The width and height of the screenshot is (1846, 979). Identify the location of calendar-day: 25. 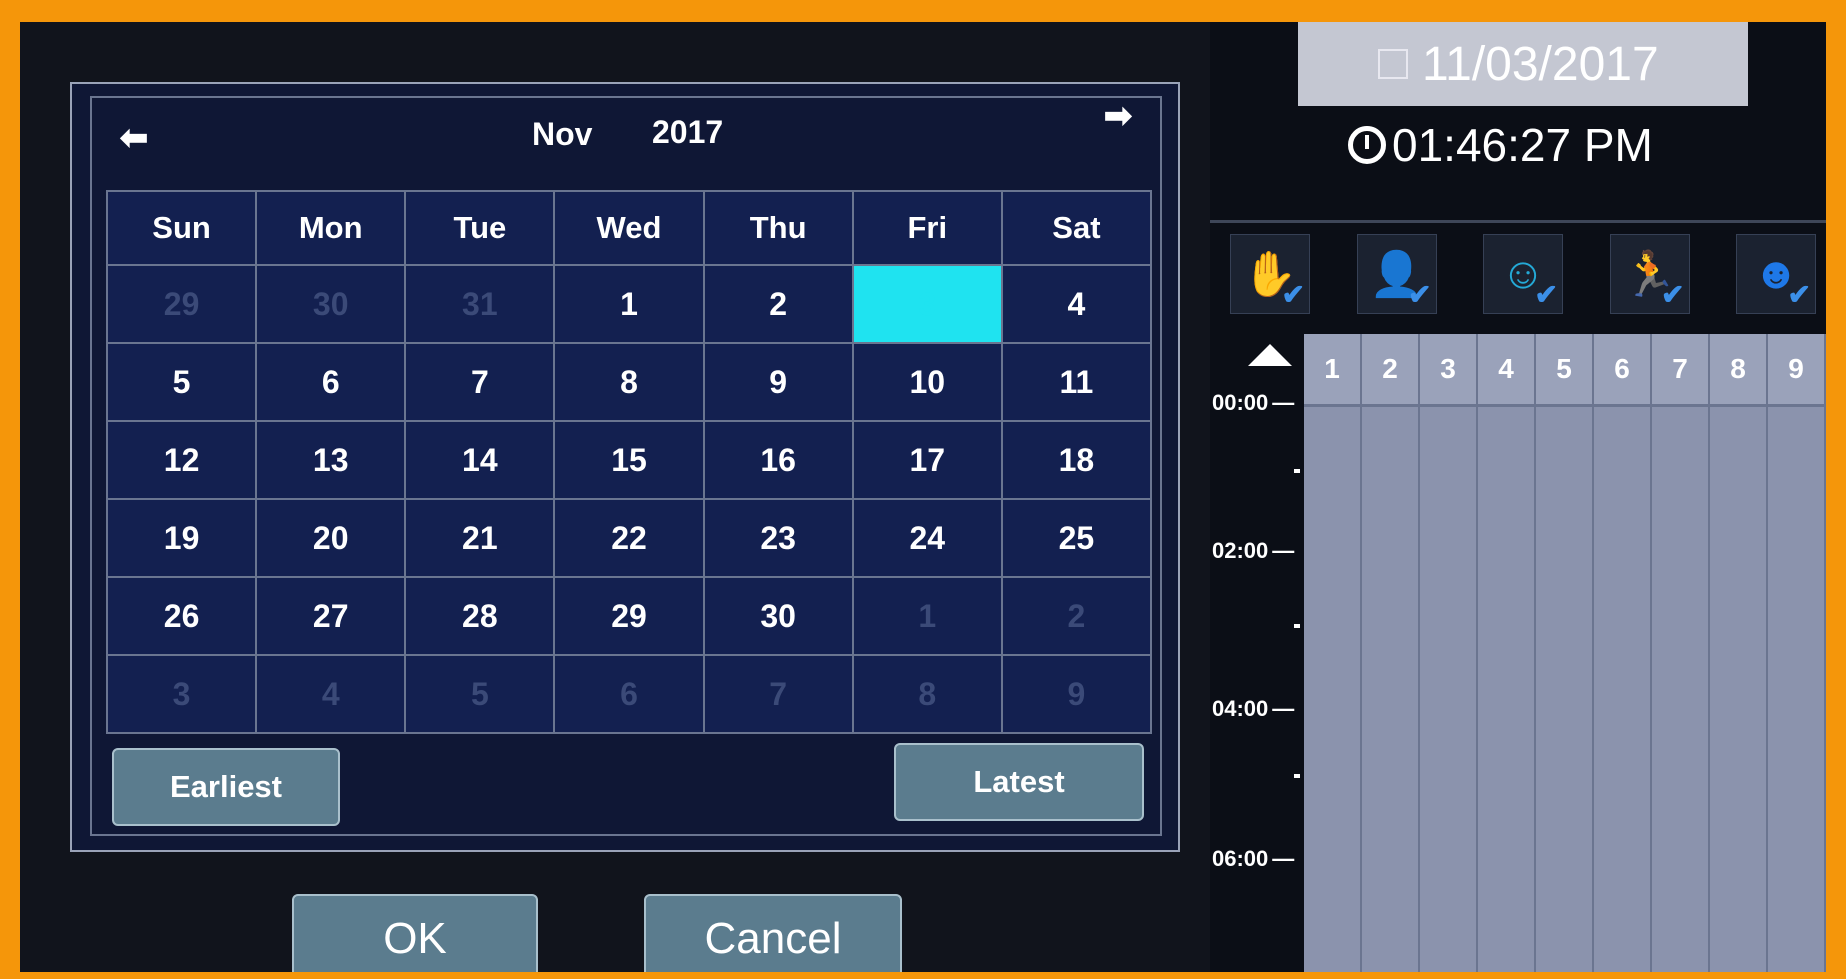
(1077, 539).